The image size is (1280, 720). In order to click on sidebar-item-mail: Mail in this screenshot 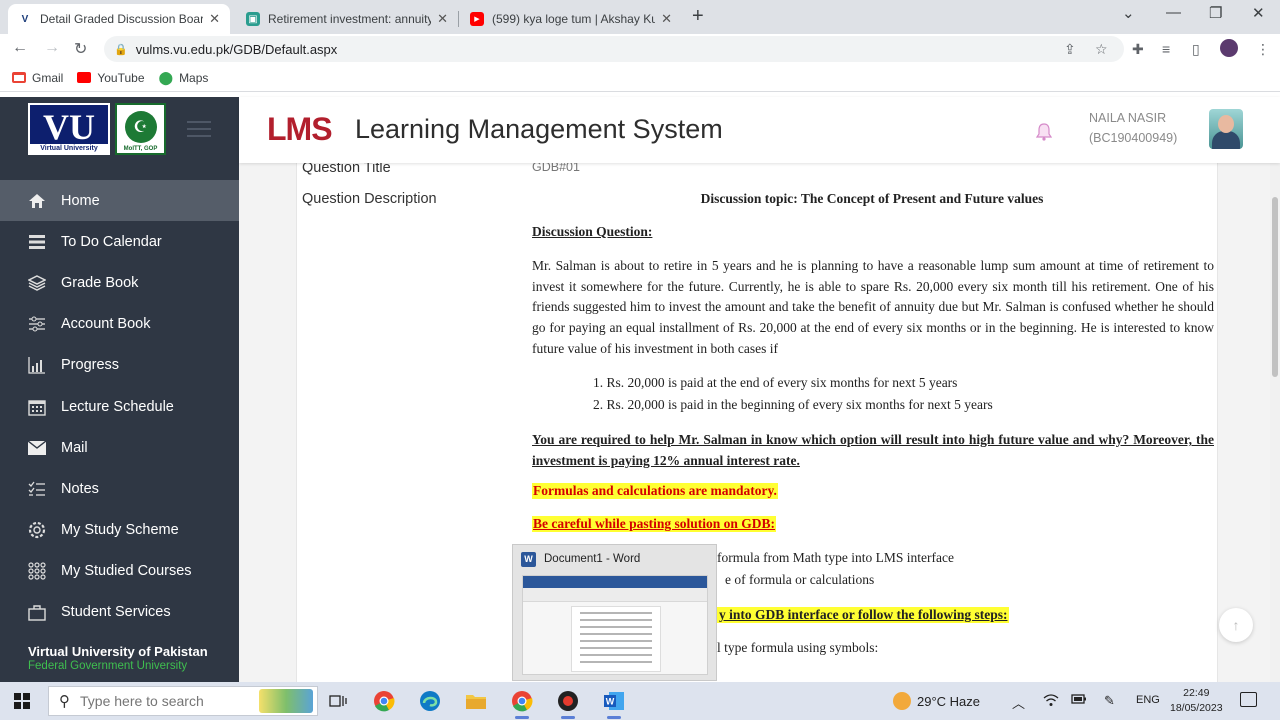, I will do `click(119, 447)`.